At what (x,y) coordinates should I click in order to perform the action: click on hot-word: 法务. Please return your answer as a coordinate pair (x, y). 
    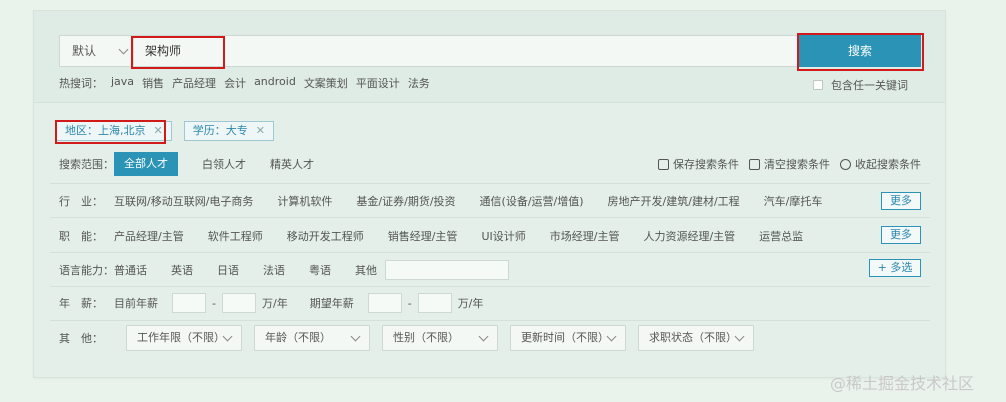
    Looking at the image, I should click on (419, 83).